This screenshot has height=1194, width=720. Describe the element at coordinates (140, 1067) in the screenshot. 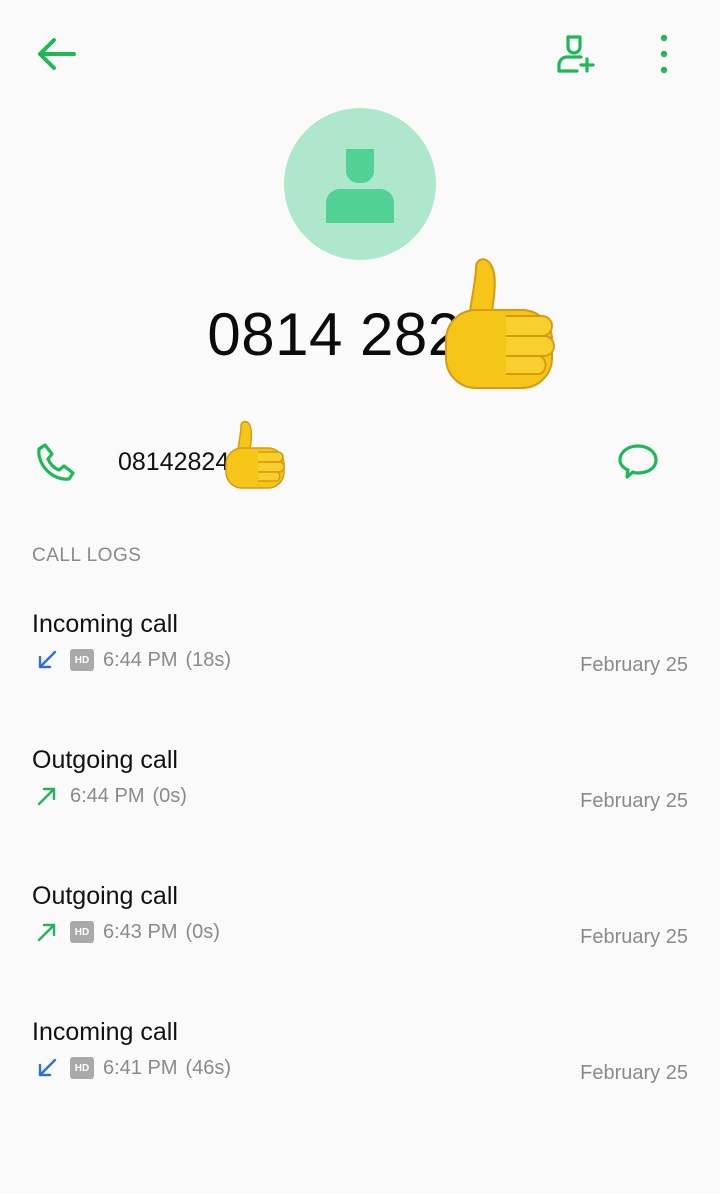

I see `call-time: 6:41 PM` at that location.